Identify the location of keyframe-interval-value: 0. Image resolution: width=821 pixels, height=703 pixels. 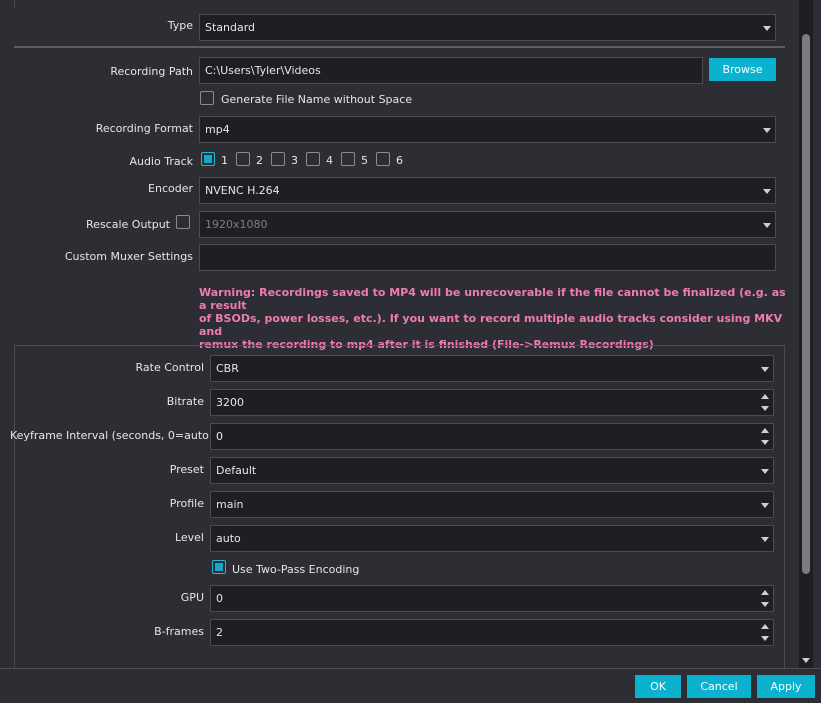
(219, 436).